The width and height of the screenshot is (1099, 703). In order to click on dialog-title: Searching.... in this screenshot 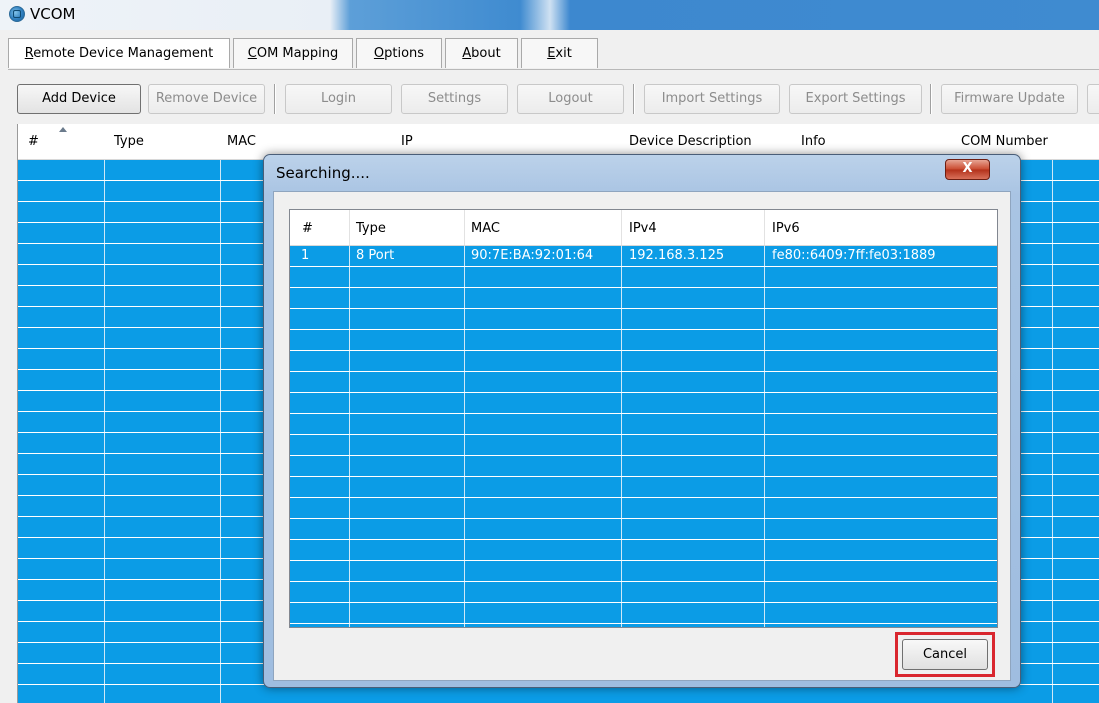, I will do `click(323, 173)`.